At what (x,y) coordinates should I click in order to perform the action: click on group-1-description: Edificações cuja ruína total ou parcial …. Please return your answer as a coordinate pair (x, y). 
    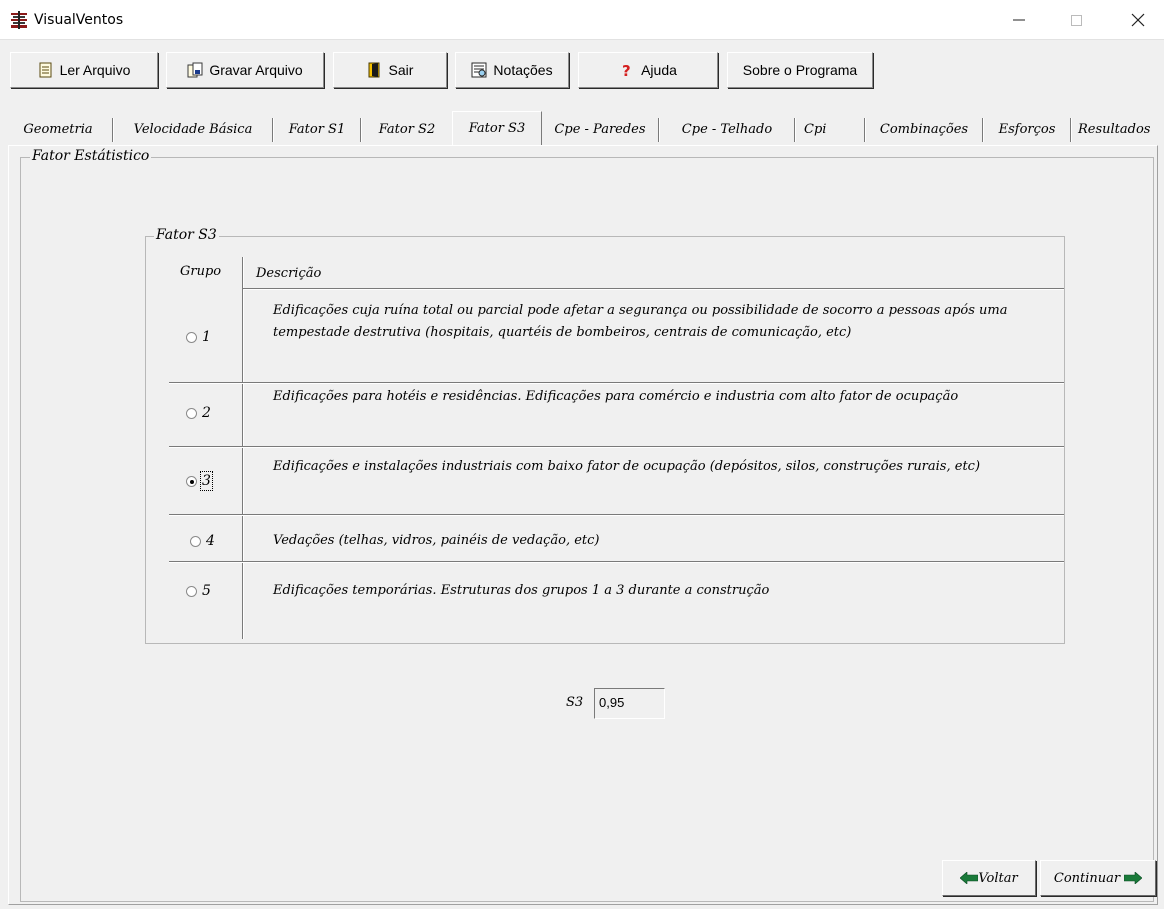
    Looking at the image, I should click on (640, 321).